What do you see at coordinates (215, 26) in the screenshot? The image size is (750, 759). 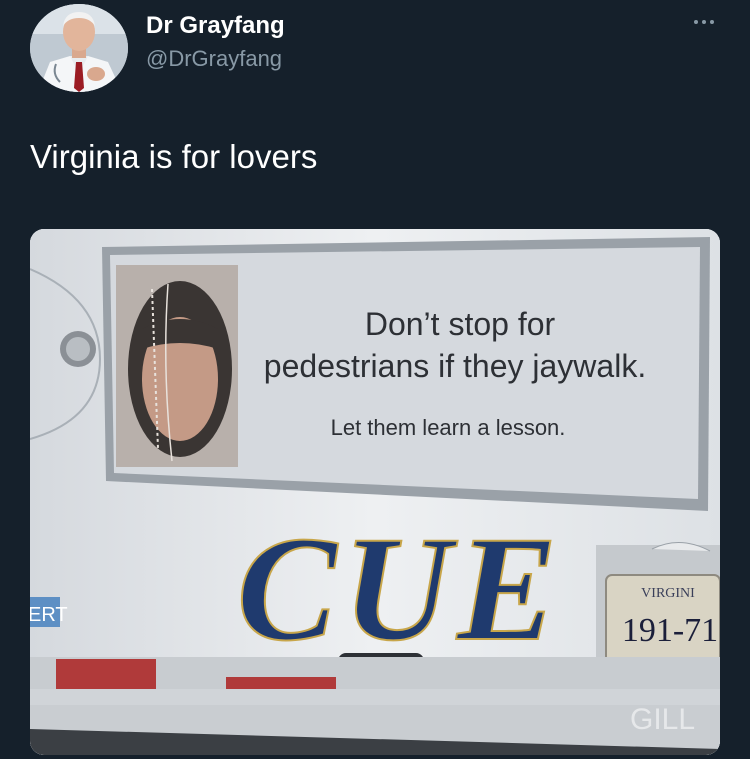 I see `display-name: Dr Grayfang` at bounding box center [215, 26].